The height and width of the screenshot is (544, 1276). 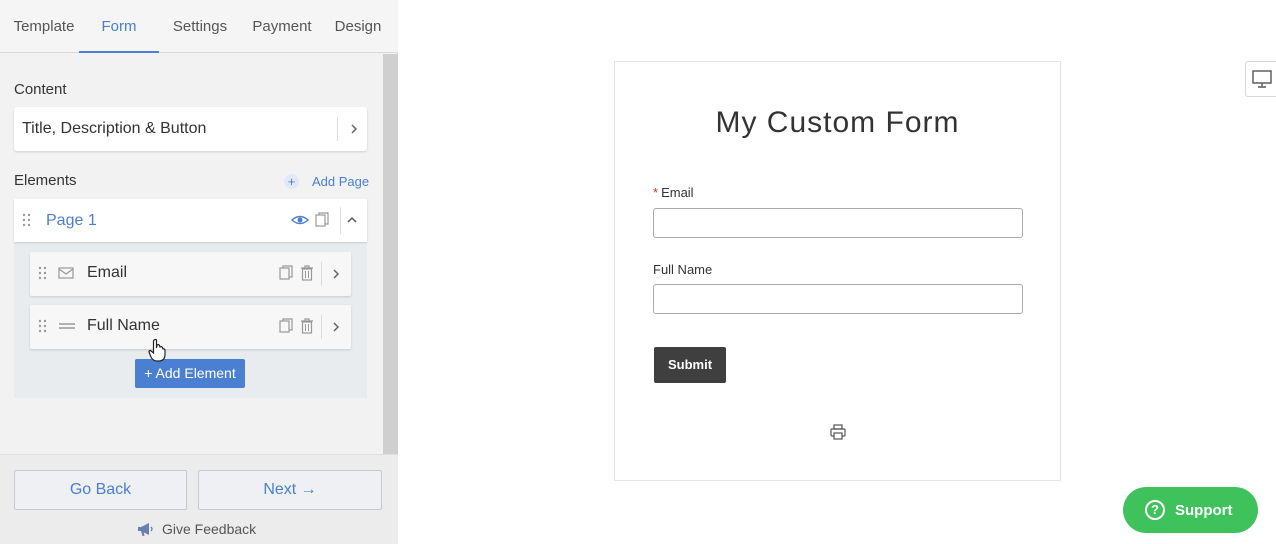 What do you see at coordinates (358, 26) in the screenshot?
I see `tab-design: Design` at bounding box center [358, 26].